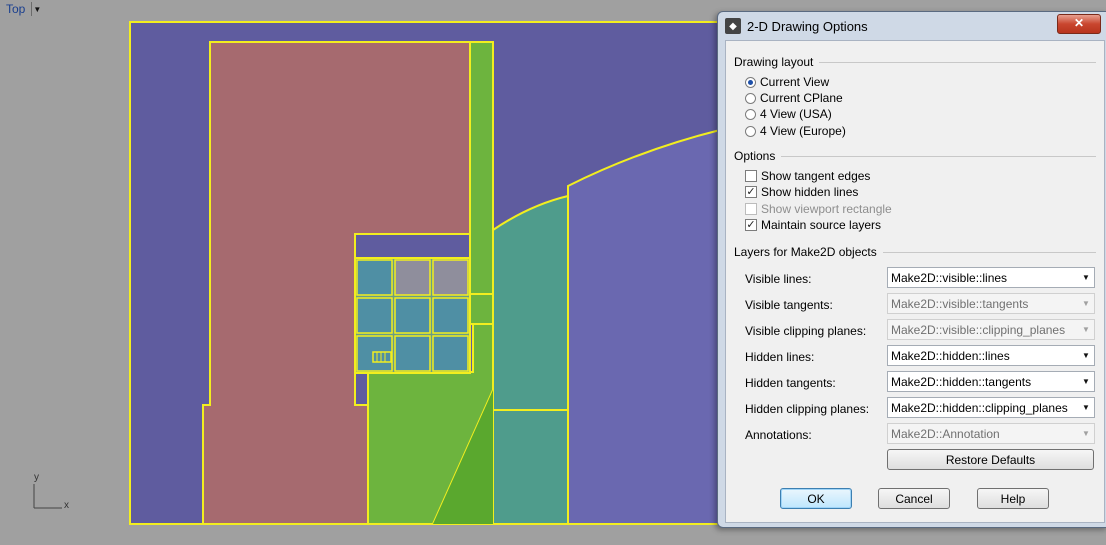 This screenshot has height=545, width=1106. Describe the element at coordinates (914, 498) in the screenshot. I see `cancel-button: Cancel` at that location.